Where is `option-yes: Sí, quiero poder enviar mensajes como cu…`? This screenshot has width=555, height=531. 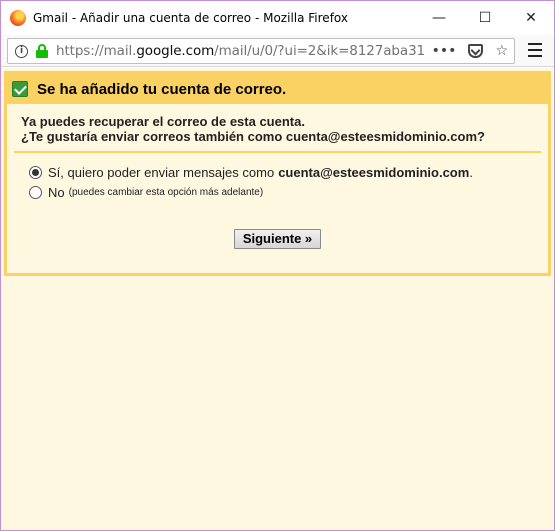
option-yes: Sí, quiero poder enviar mensajes como cu… is located at coordinates (288, 172).